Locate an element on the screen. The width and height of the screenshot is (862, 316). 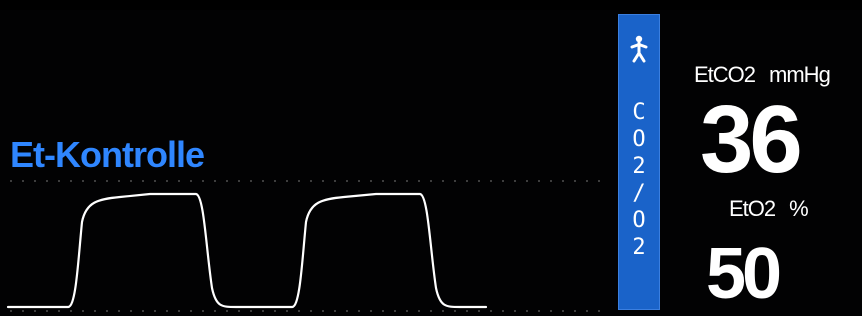
parameter-tab-co2-o2: C O 2 / O 2 is located at coordinates (639, 162).